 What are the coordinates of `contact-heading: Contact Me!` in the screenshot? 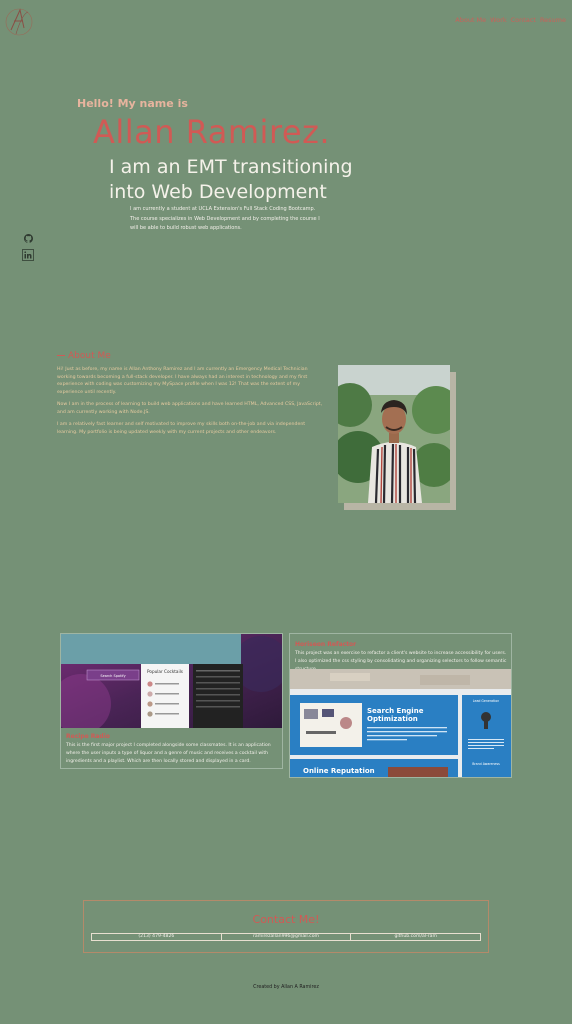 It's located at (286, 919).